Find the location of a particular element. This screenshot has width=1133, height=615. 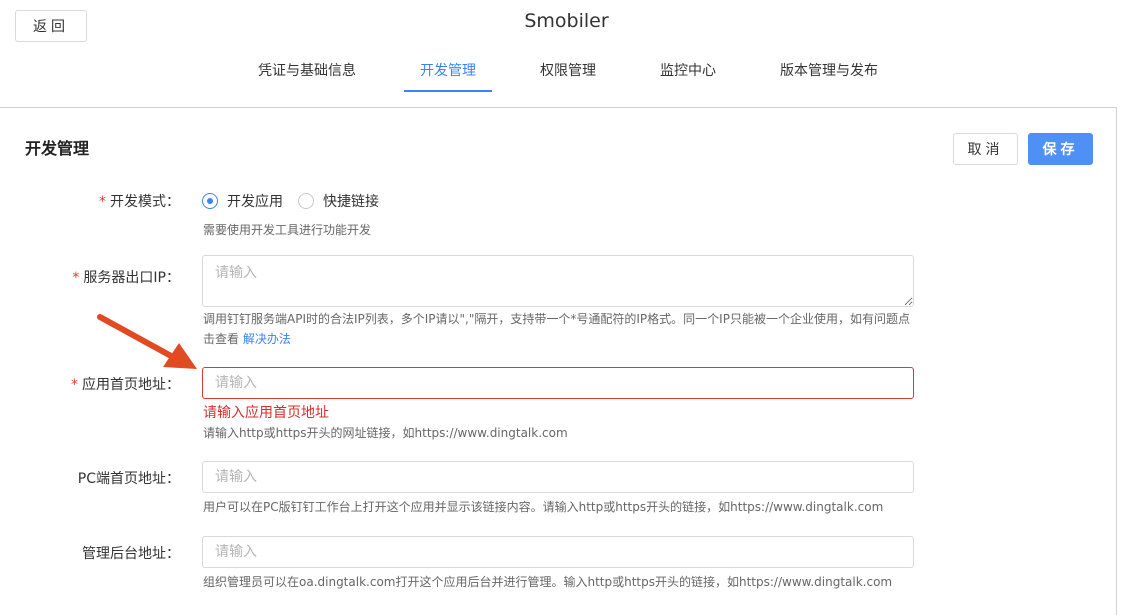

tab-dev-management: 开发管理 is located at coordinates (448, 72).